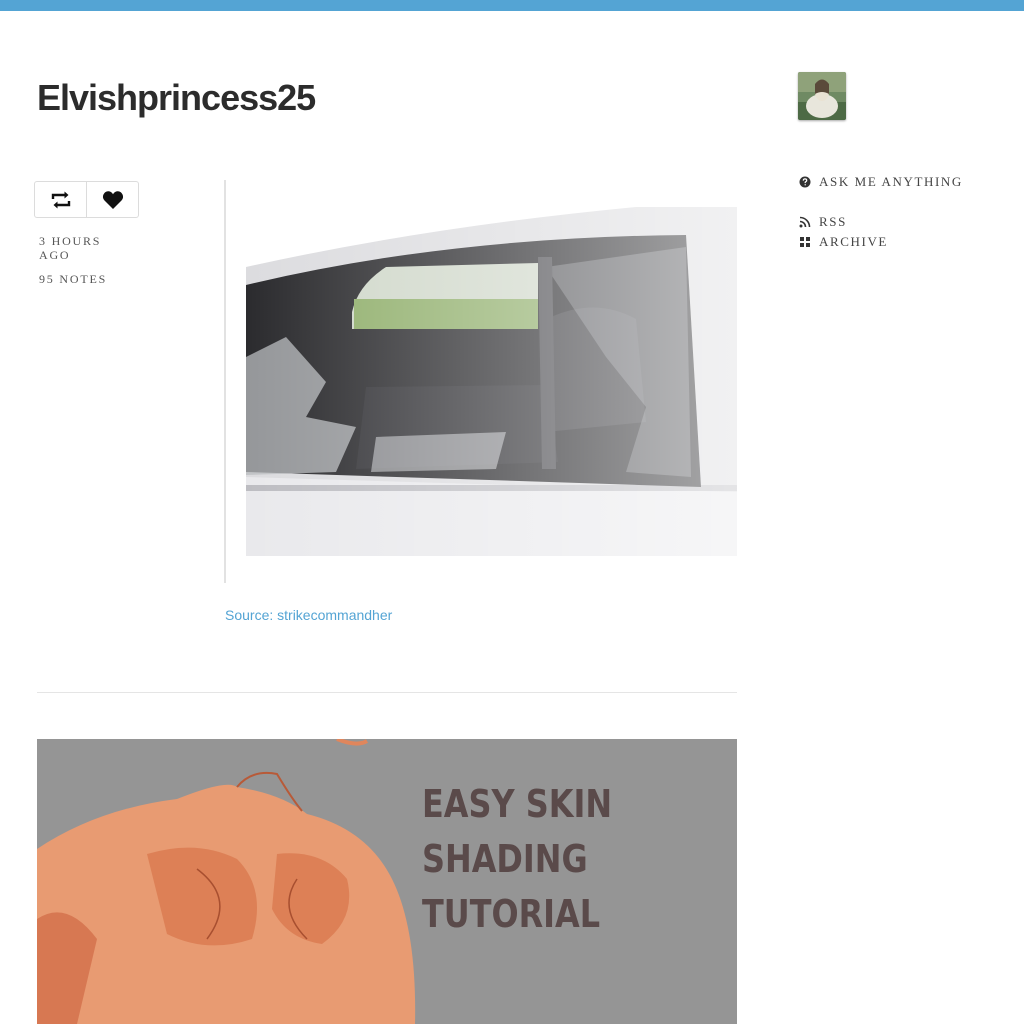  What do you see at coordinates (84, 248) in the screenshot?
I see `post-timestamp: 3 HOURS AGO` at bounding box center [84, 248].